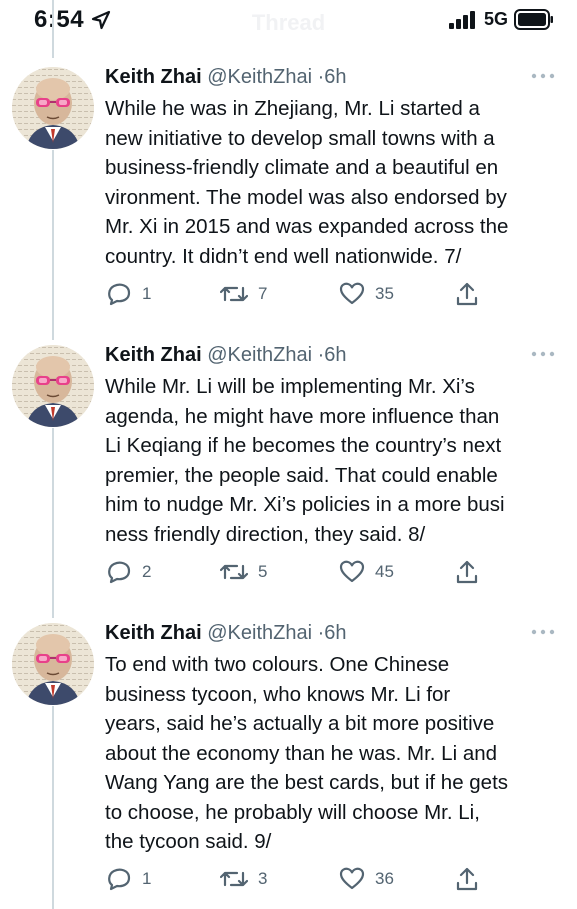 The height and width of the screenshot is (909, 577). What do you see at coordinates (384, 878) in the screenshot?
I see `like-count: 36` at bounding box center [384, 878].